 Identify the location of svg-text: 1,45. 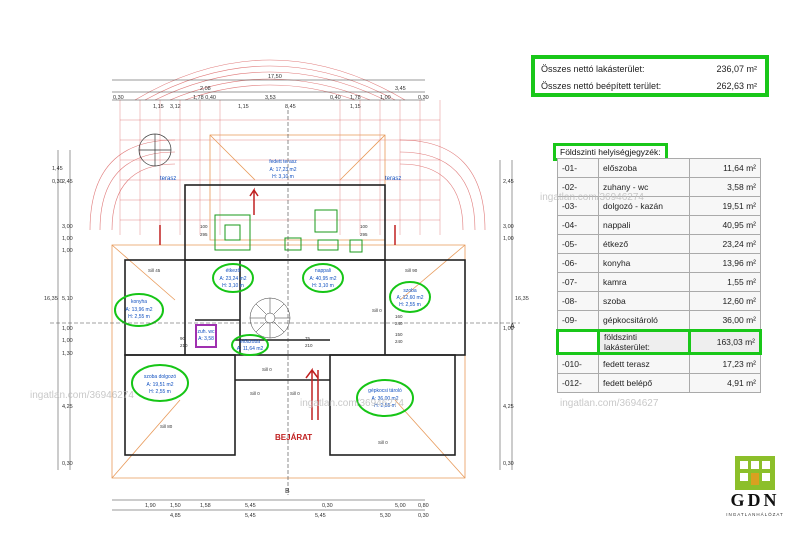
(57, 169).